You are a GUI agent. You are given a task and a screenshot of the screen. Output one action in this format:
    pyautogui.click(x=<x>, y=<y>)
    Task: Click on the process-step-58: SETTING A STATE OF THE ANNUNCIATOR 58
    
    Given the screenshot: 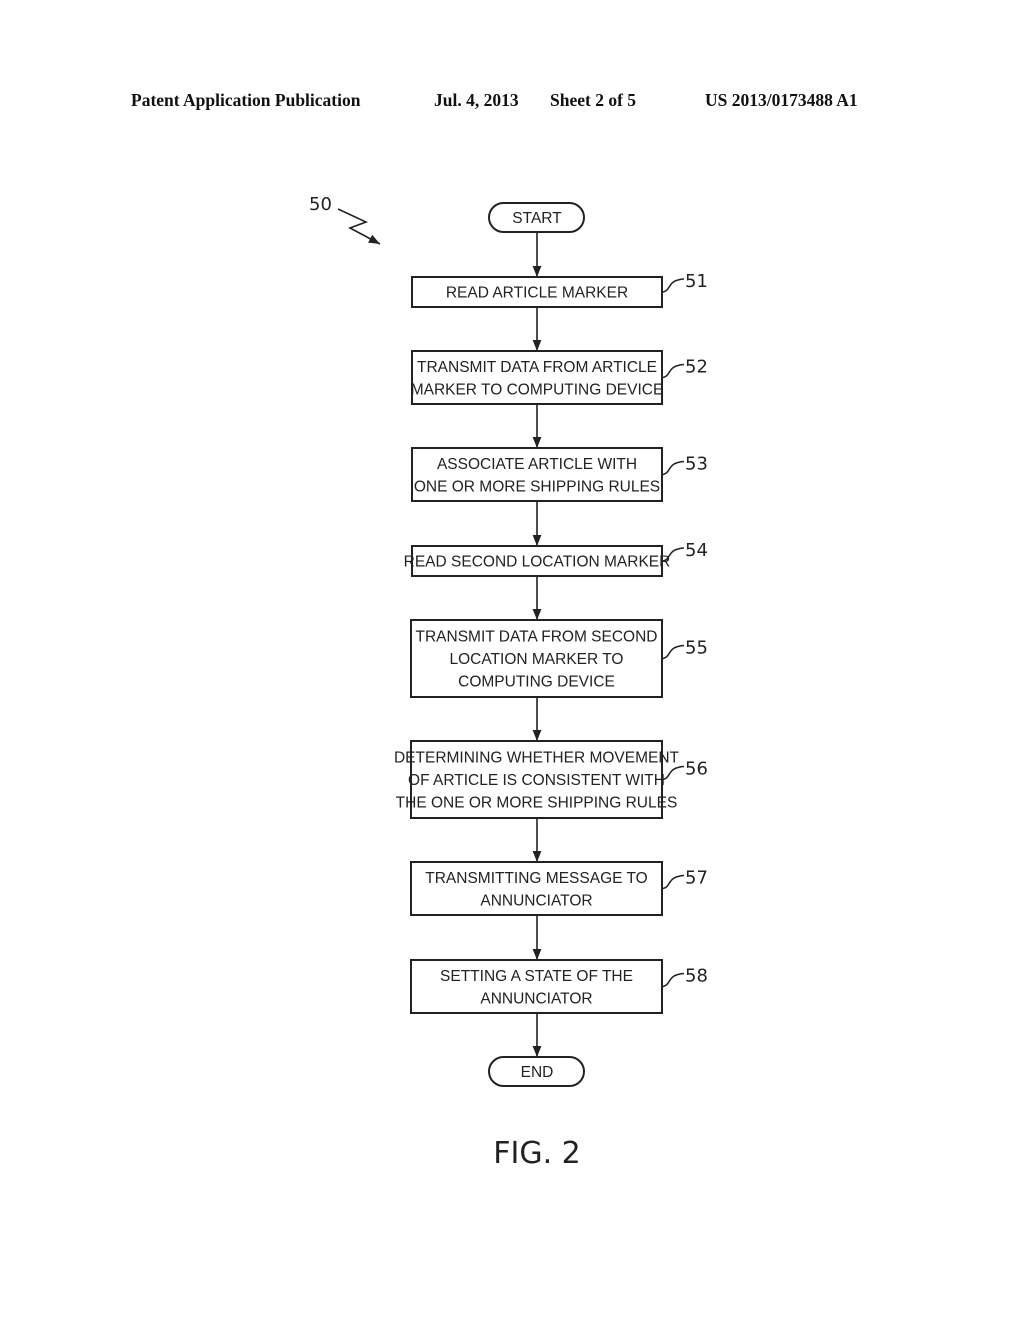 What is the action you would take?
    pyautogui.click(x=559, y=986)
    